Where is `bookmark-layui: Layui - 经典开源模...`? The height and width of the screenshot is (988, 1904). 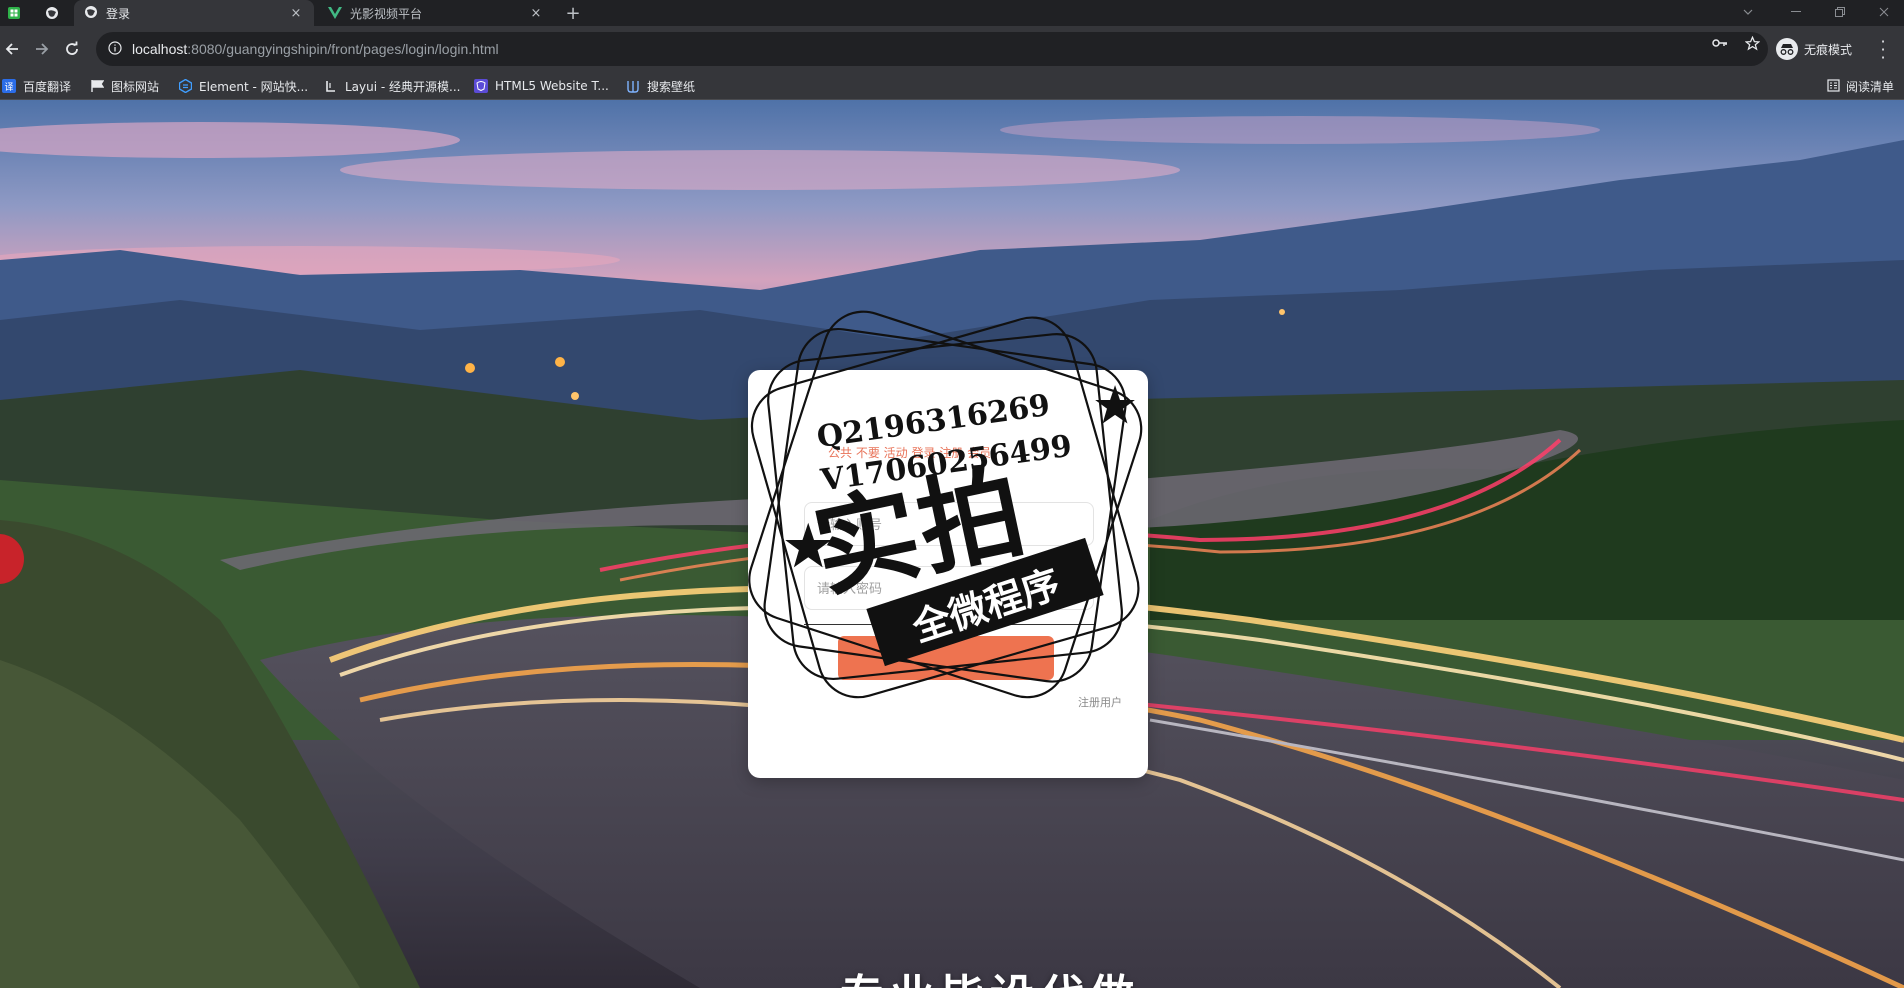 bookmark-layui: Layui - 经典开源模... is located at coordinates (392, 86).